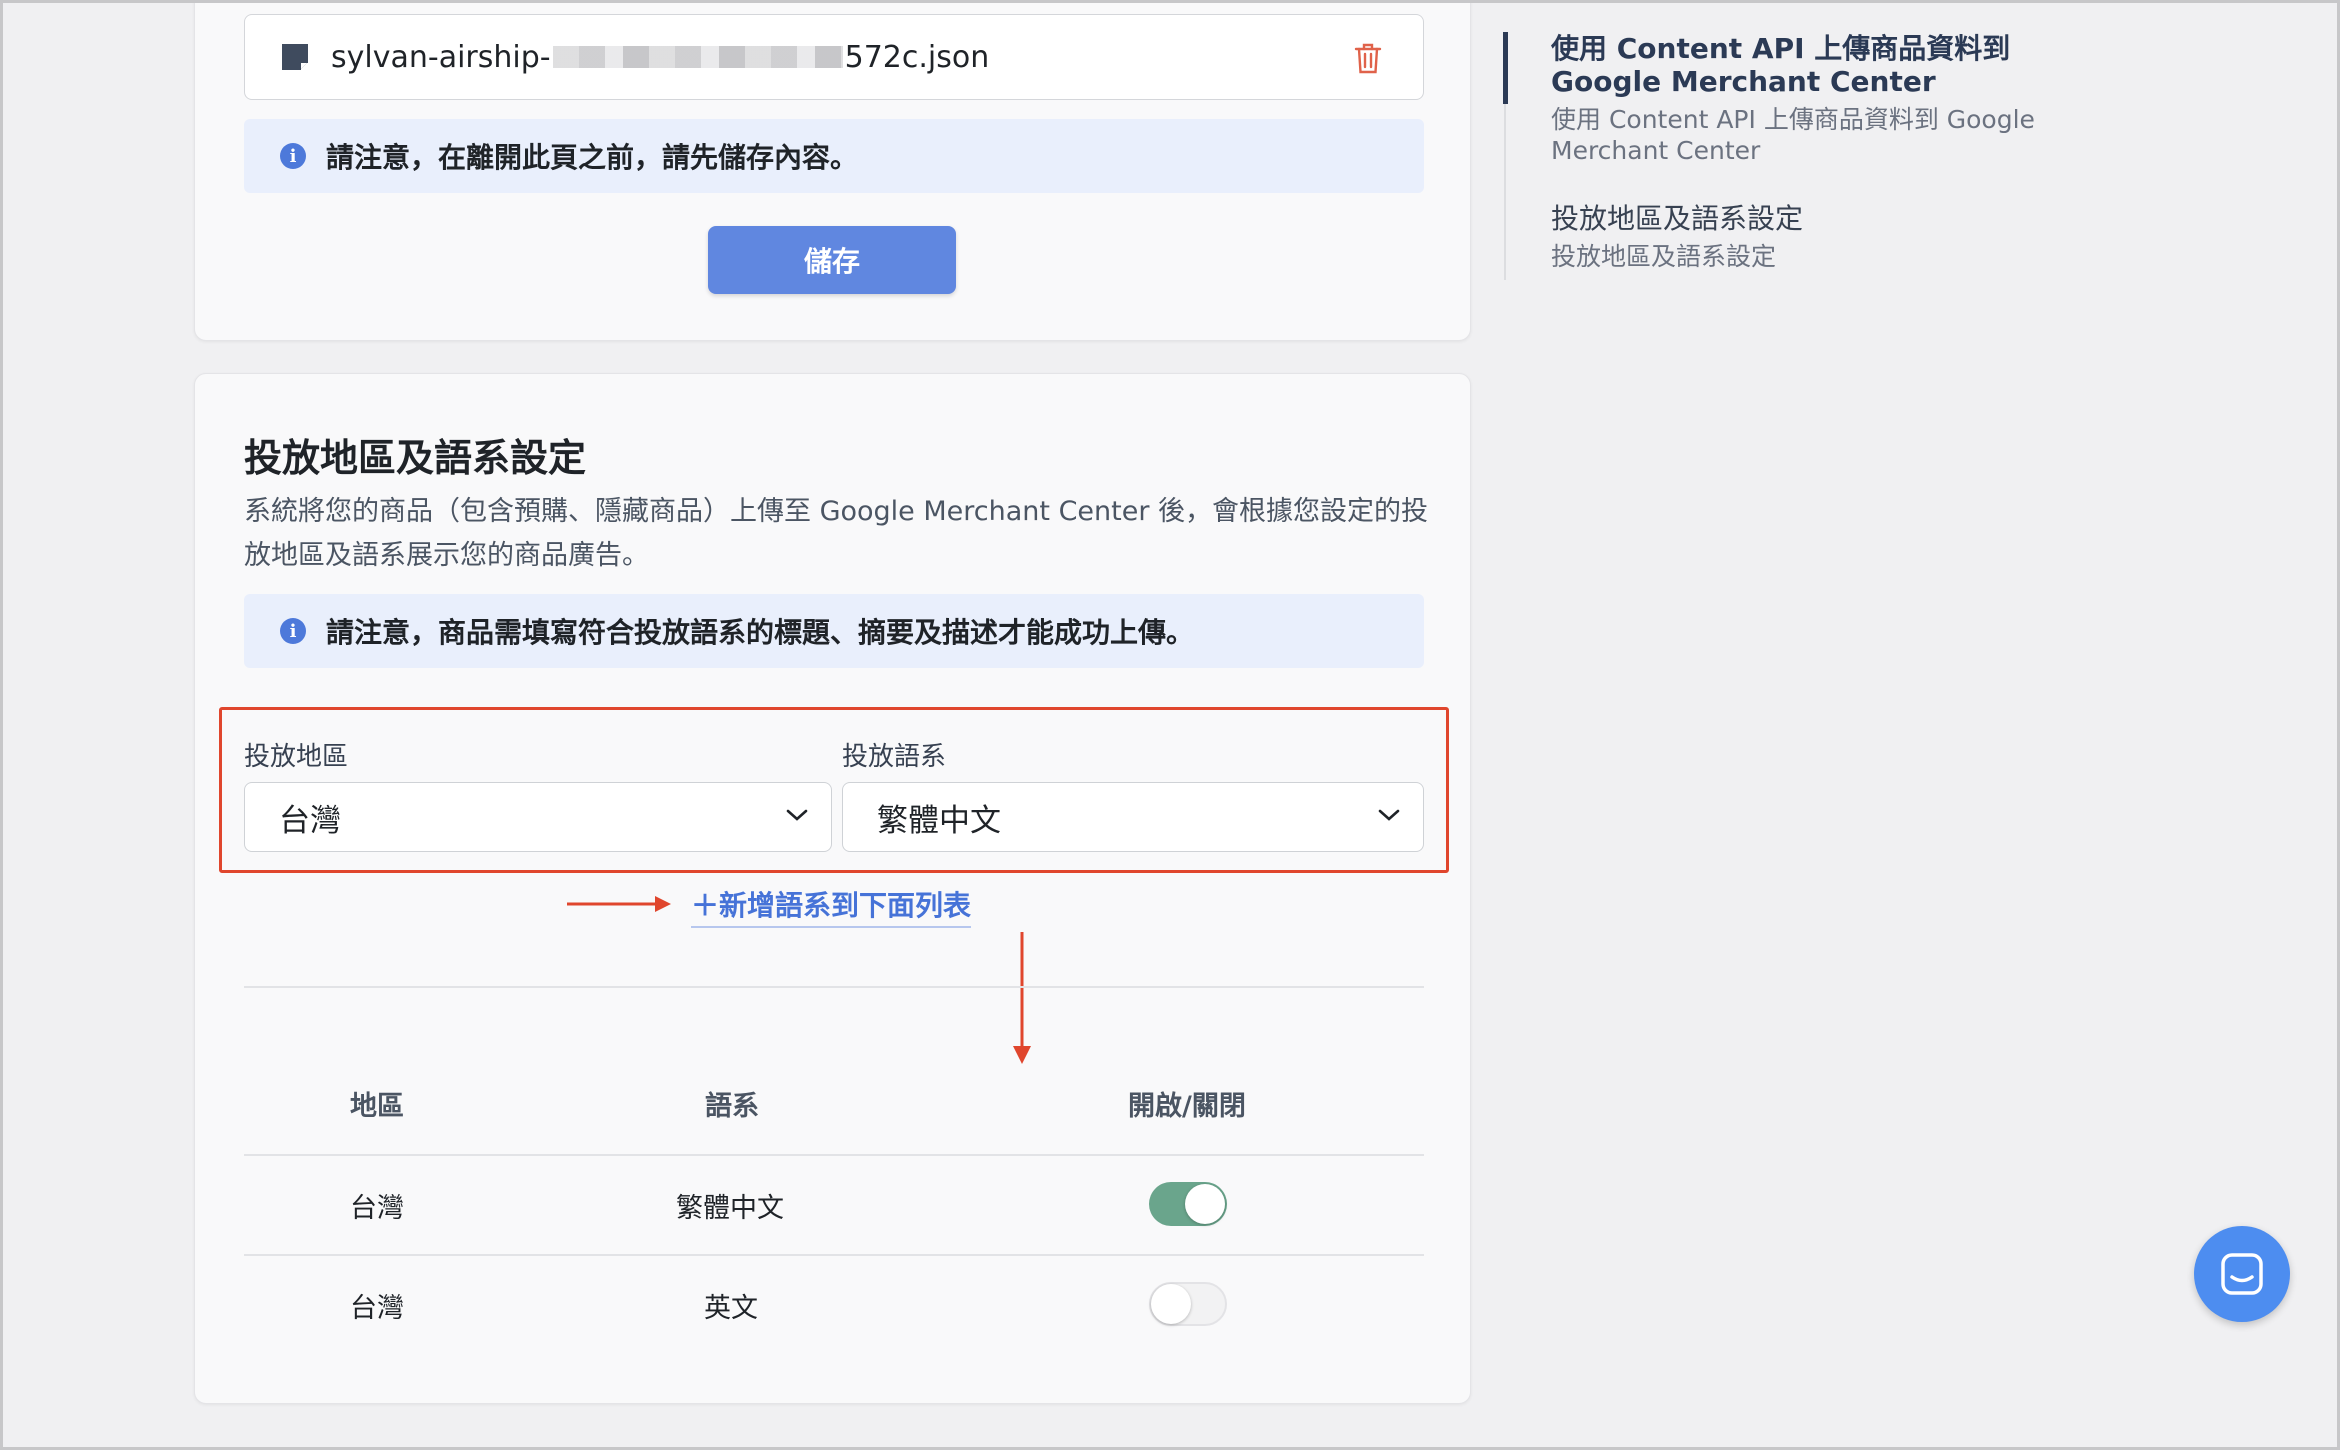 Image resolution: width=2340 pixels, height=1450 pixels. What do you see at coordinates (1187, 1106) in the screenshot?
I see `table-header-toggle: 開啟/關閉` at bounding box center [1187, 1106].